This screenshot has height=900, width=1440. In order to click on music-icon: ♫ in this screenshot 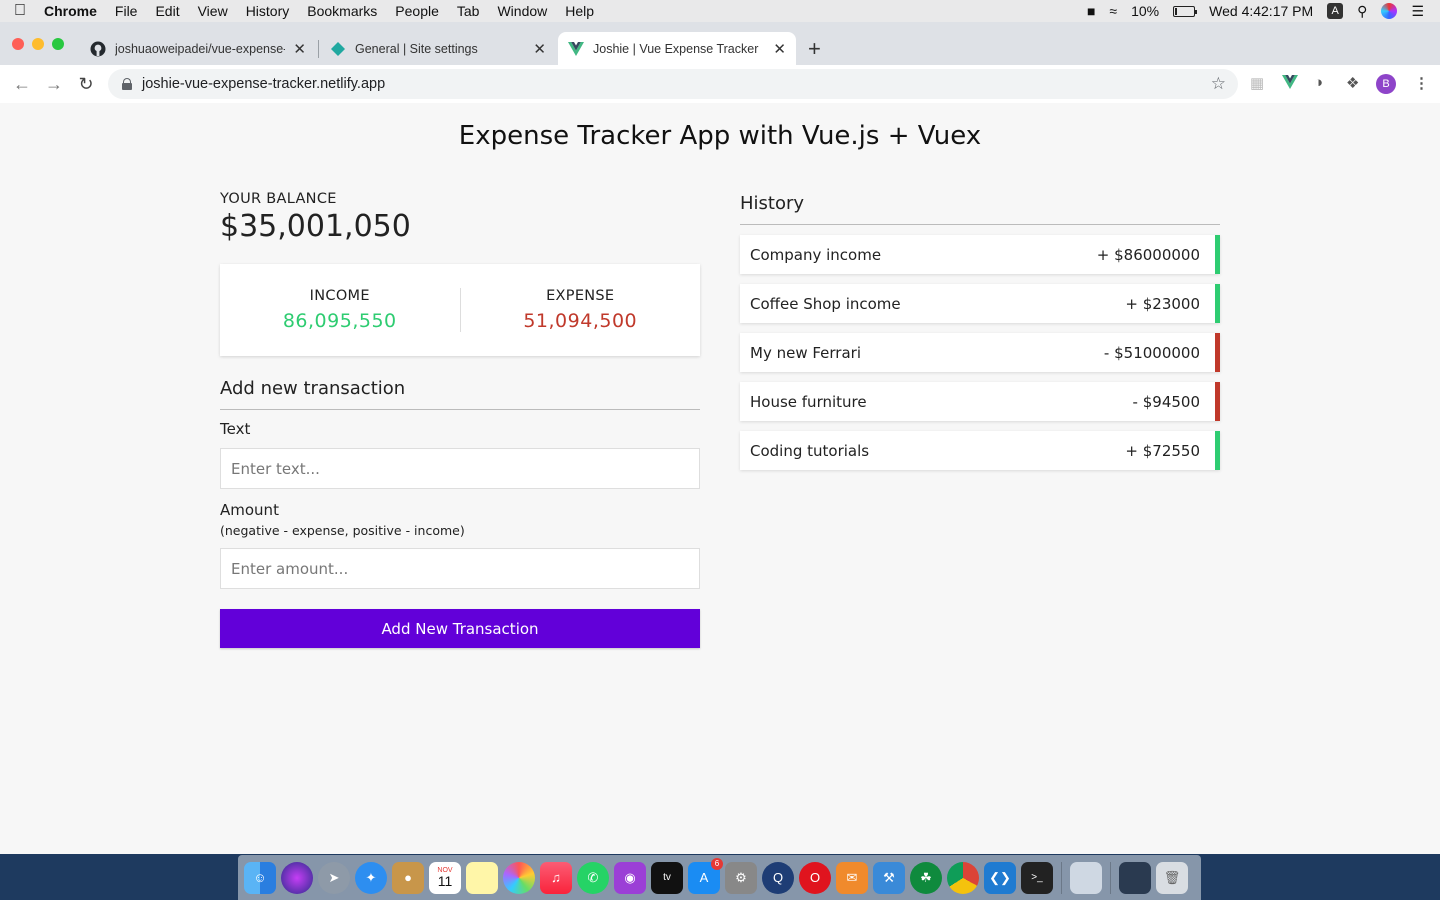, I will do `click(556, 877)`.